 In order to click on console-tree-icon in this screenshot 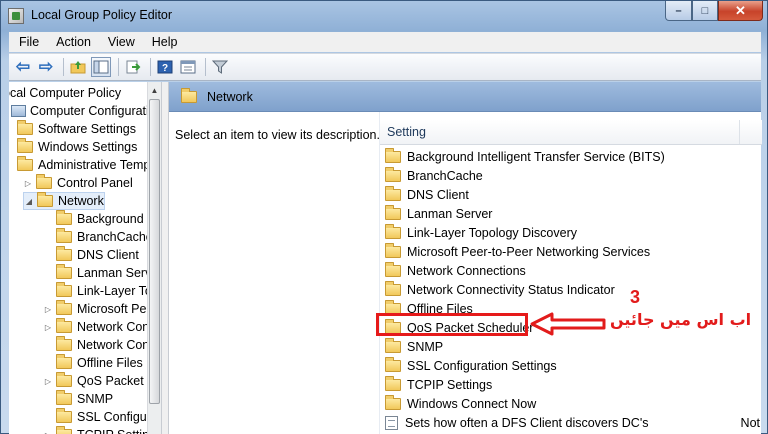, I will do `click(101, 67)`.